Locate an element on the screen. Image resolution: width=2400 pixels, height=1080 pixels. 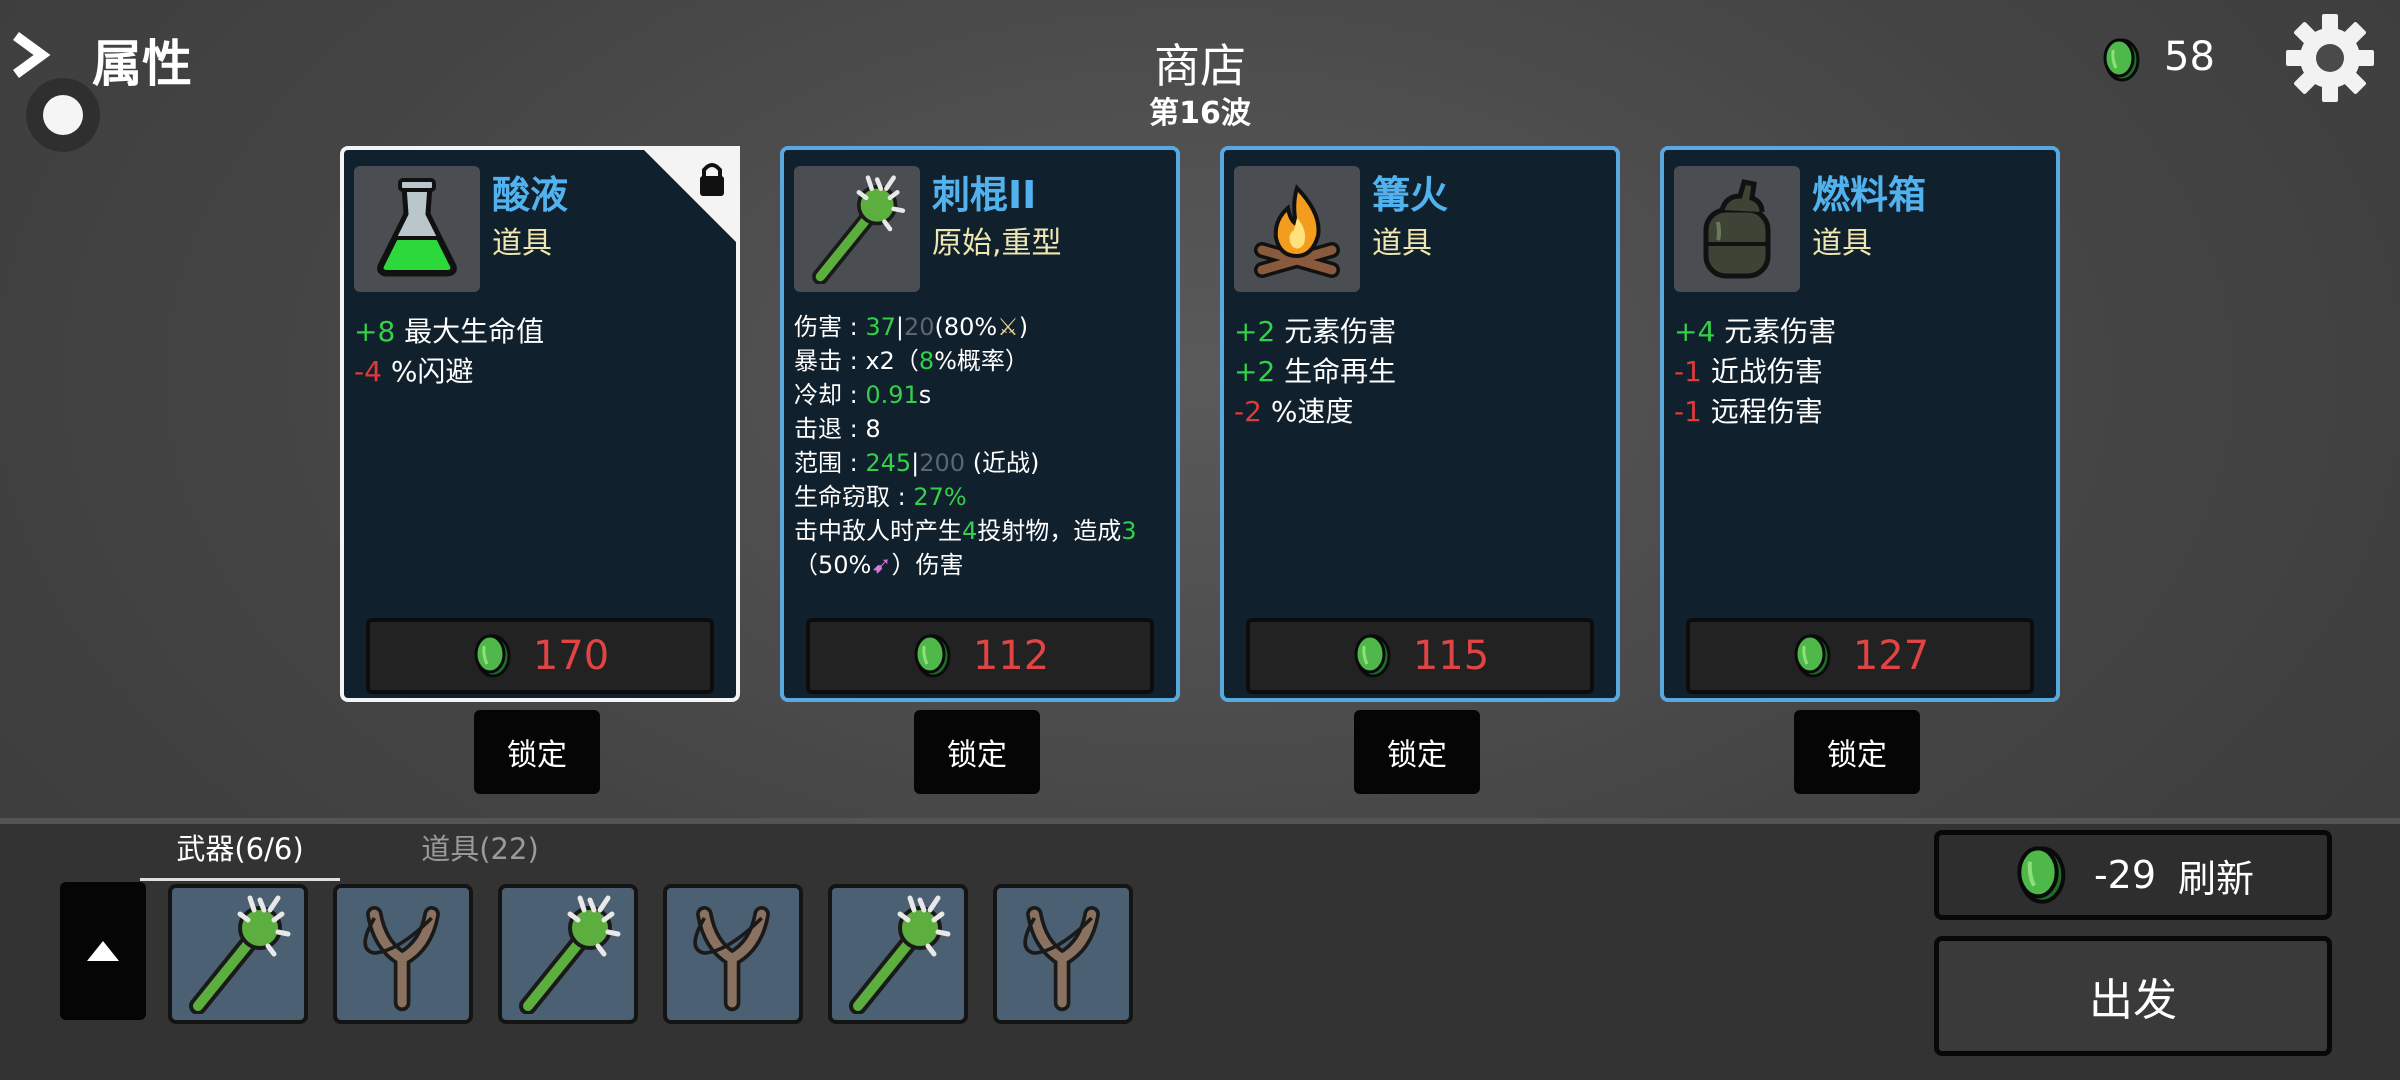
item-name: 刺棍II is located at coordinates (984, 195).